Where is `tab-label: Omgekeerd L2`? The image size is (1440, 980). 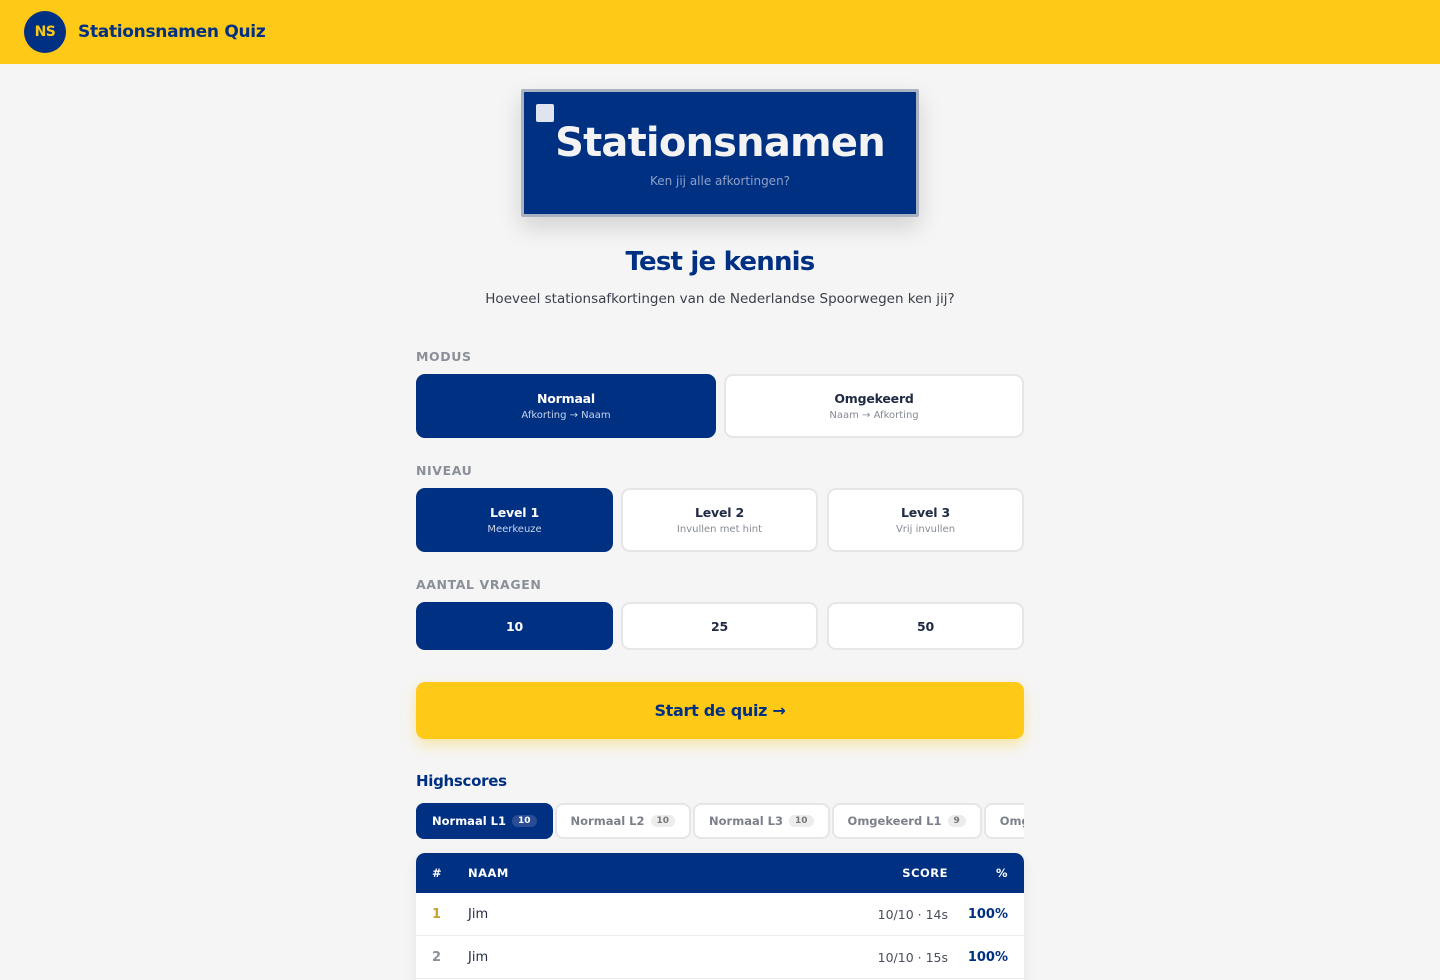
tab-label: Omgekeerd L2 is located at coordinates (1011, 821).